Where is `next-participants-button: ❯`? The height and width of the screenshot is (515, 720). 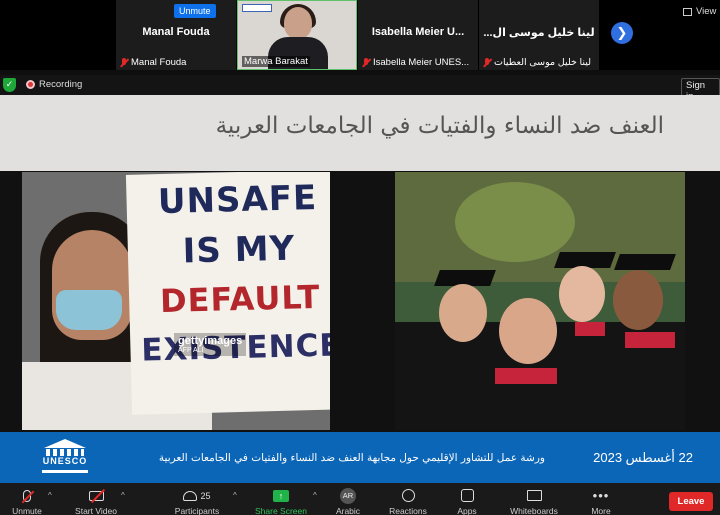 next-participants-button: ❯ is located at coordinates (622, 33).